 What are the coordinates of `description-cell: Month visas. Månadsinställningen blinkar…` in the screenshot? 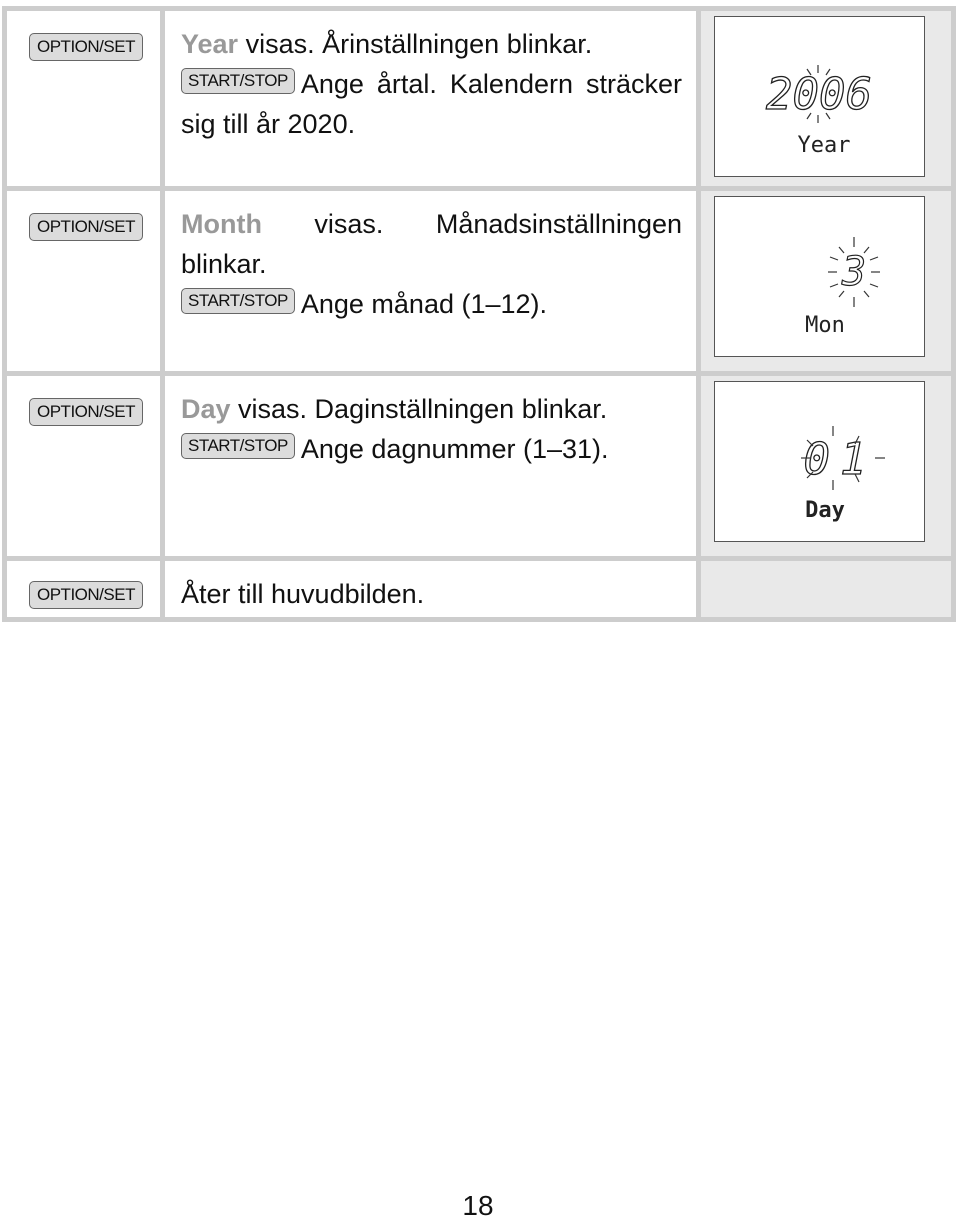 It's located at (433, 281).